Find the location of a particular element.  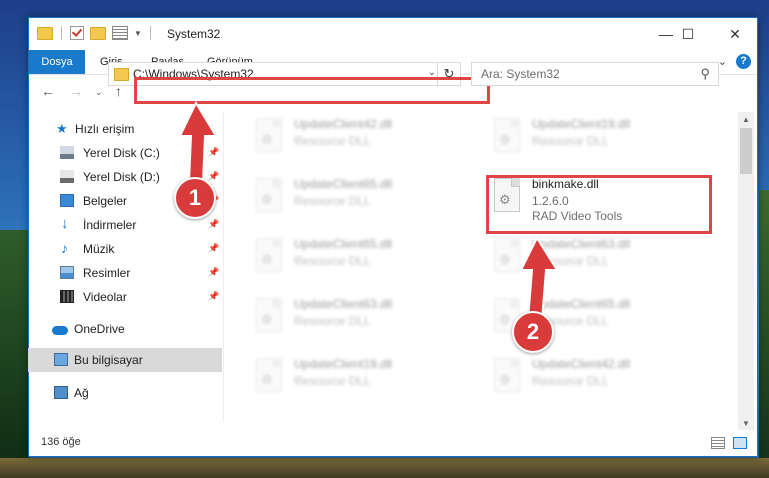

arrow-to-file is located at coordinates (539, 278).